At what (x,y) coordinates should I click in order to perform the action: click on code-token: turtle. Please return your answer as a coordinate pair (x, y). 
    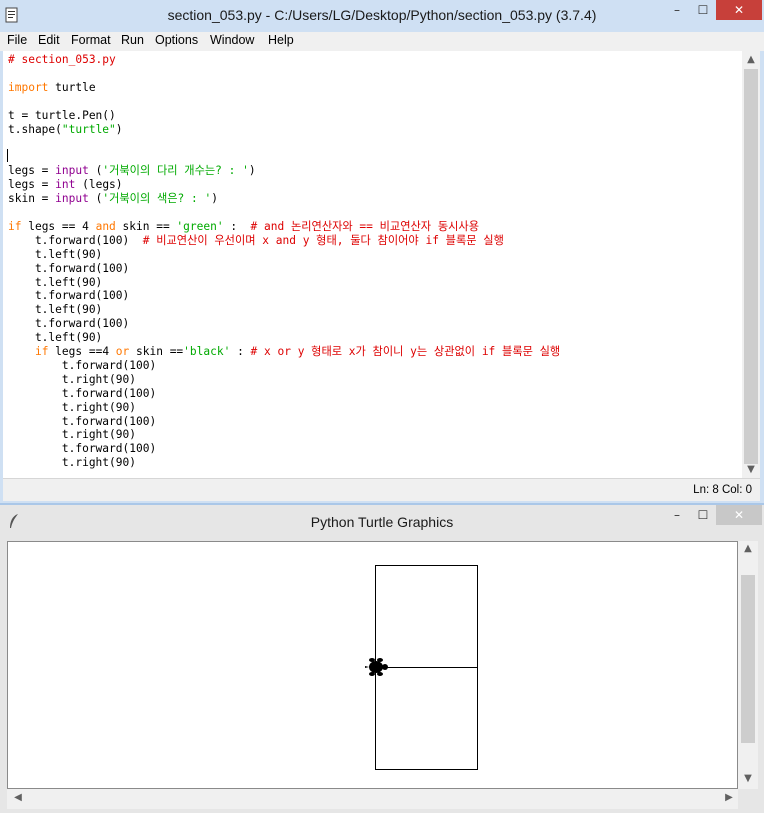
    Looking at the image, I should click on (72, 87).